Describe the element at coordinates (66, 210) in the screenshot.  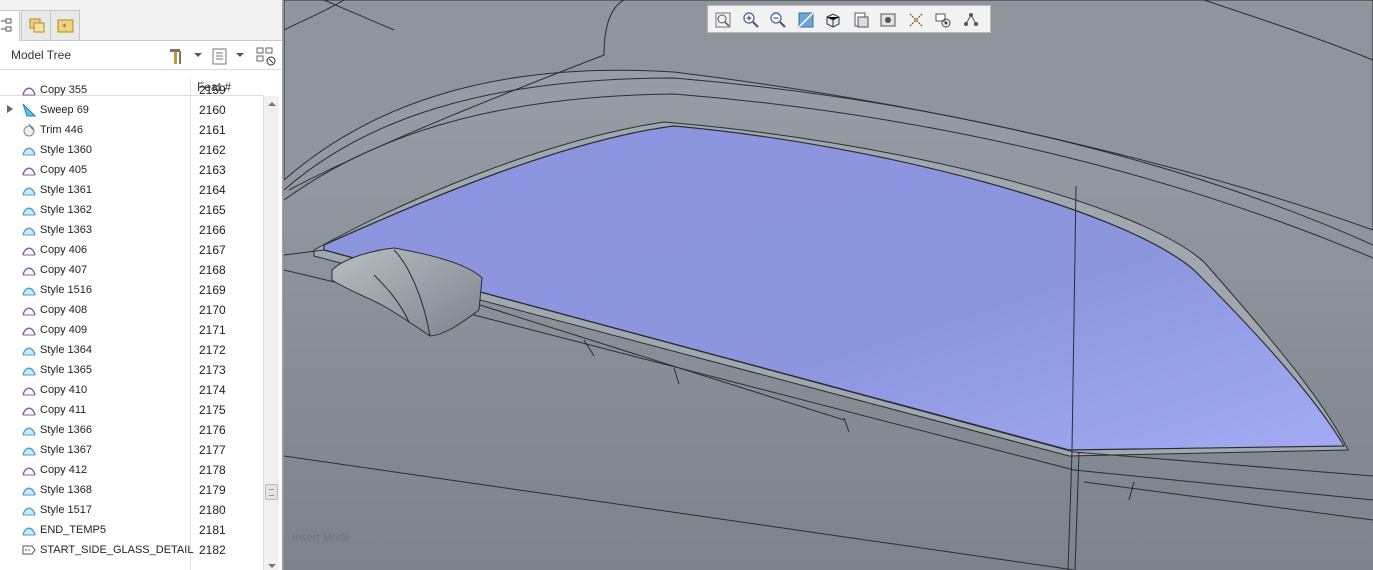
I see `feature-name: Style 1362` at that location.